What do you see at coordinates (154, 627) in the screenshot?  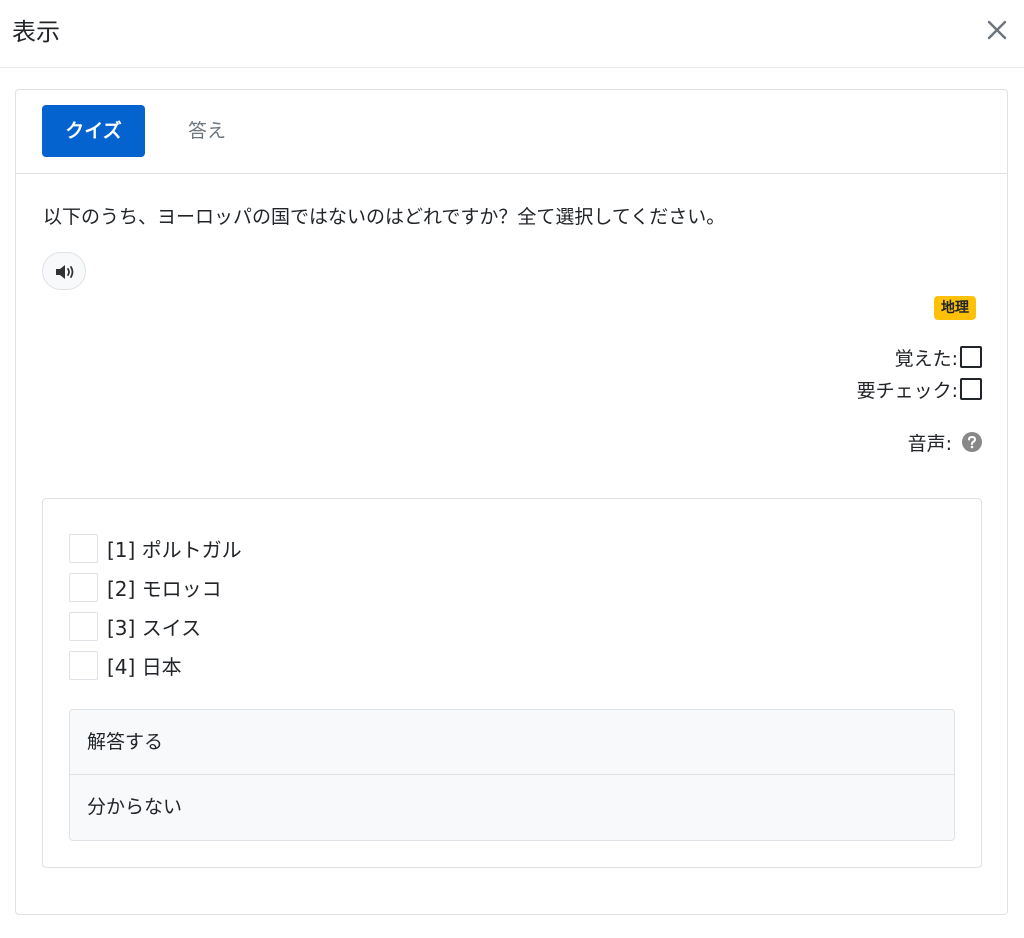 I see `choice-label: [3] スイス` at bounding box center [154, 627].